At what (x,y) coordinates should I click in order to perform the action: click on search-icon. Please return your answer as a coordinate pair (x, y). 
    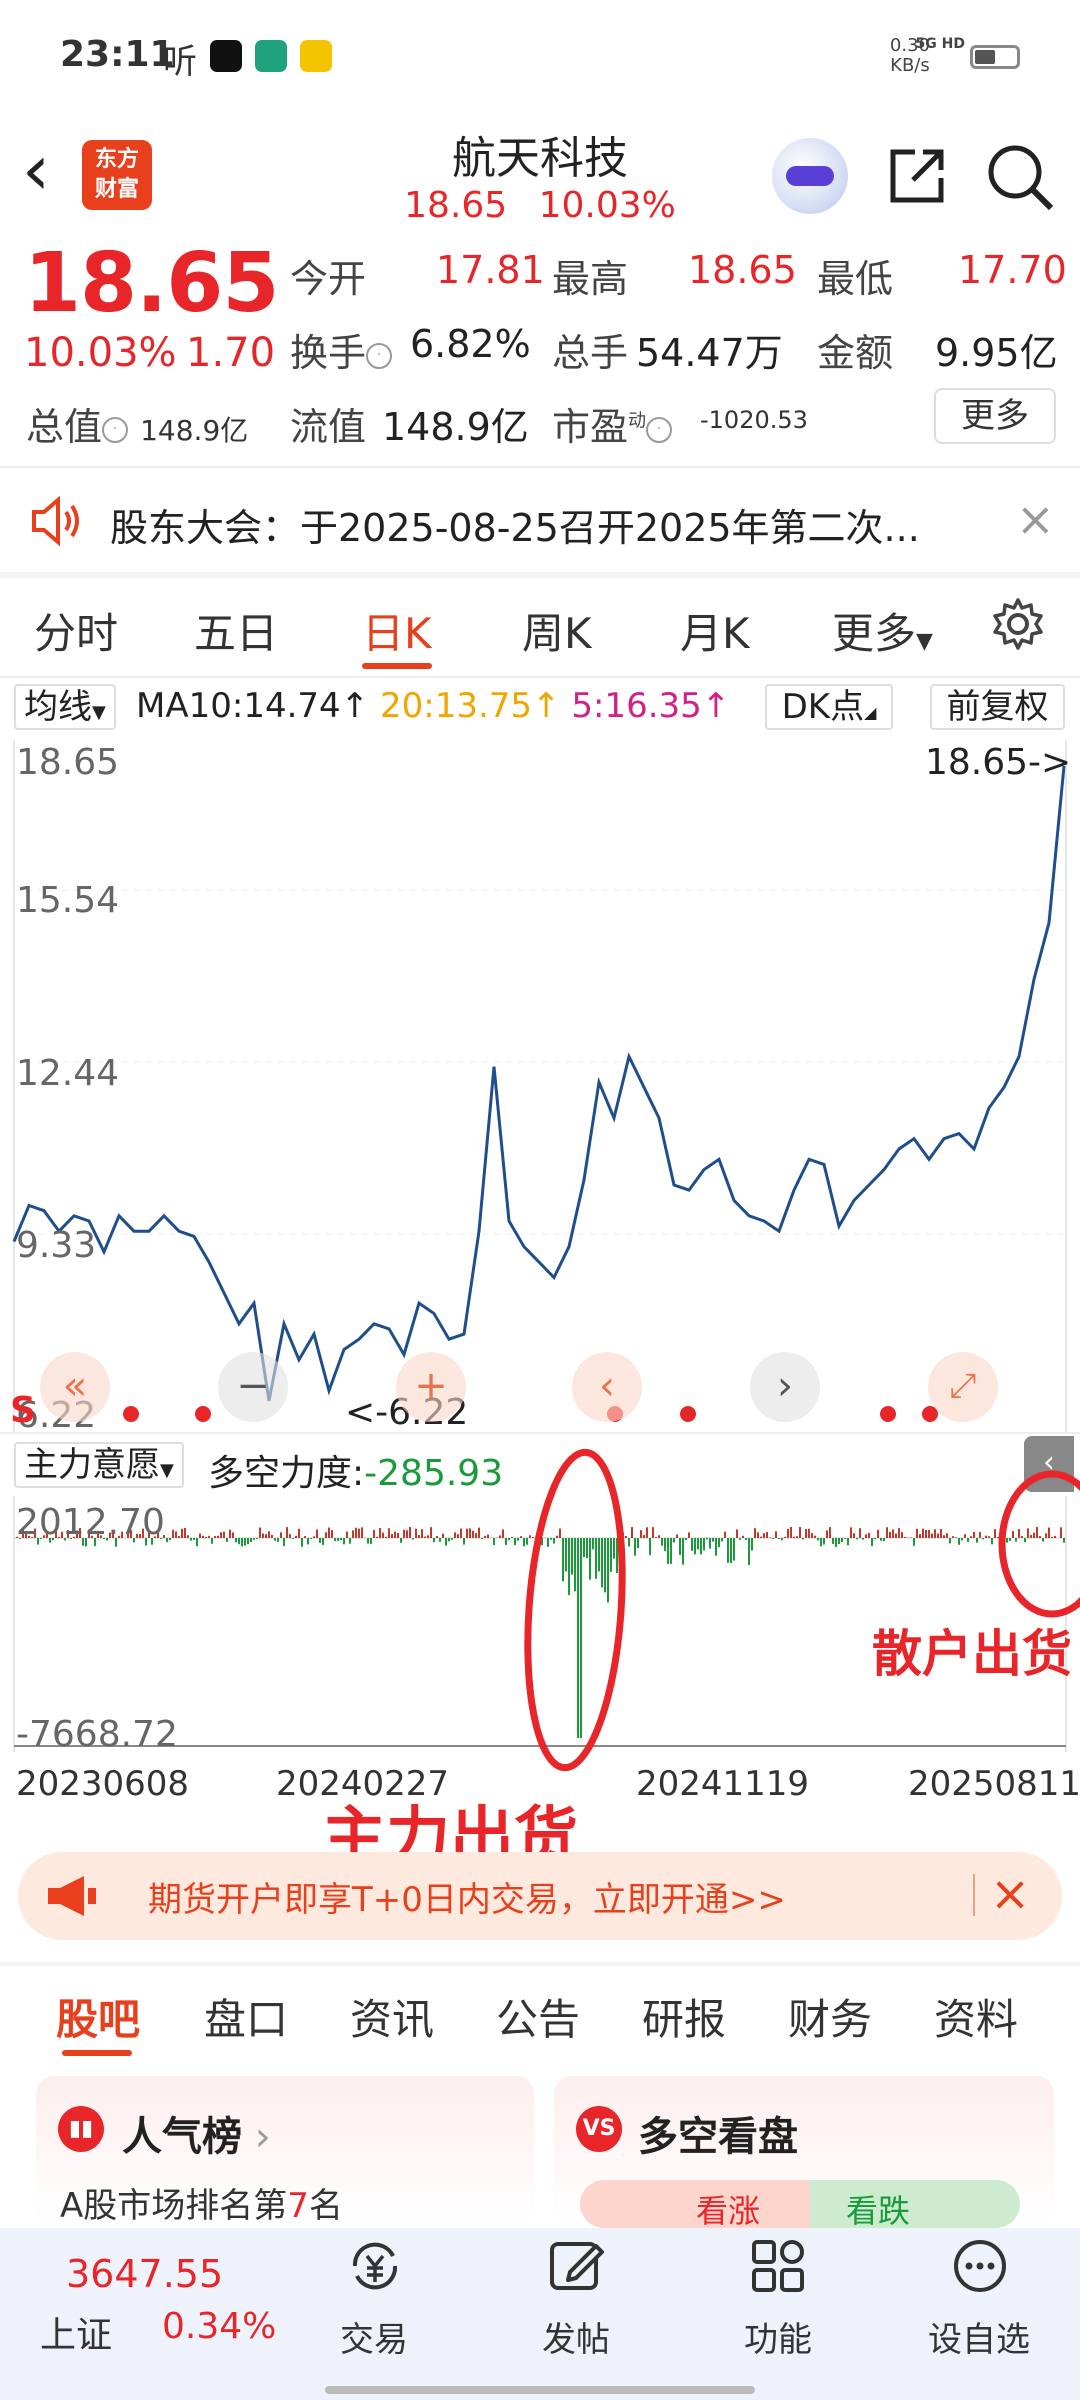
    Looking at the image, I should click on (1020, 177).